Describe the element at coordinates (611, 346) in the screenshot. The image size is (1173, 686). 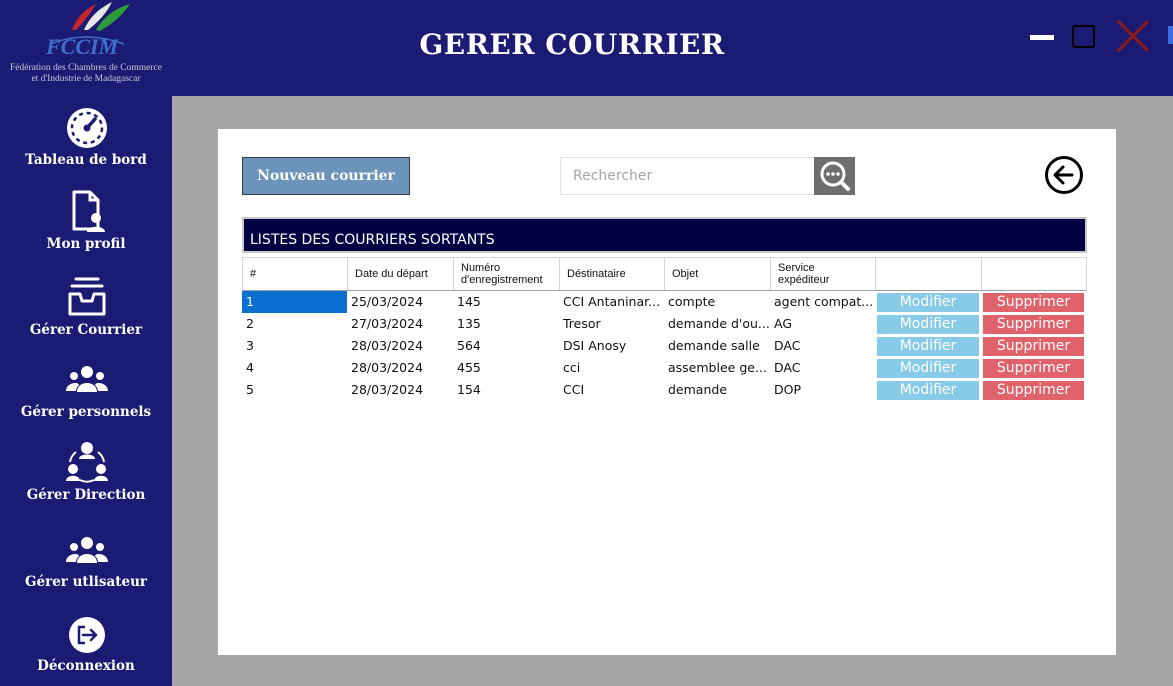
I see `cell-destinataire: DSI Anosy` at that location.